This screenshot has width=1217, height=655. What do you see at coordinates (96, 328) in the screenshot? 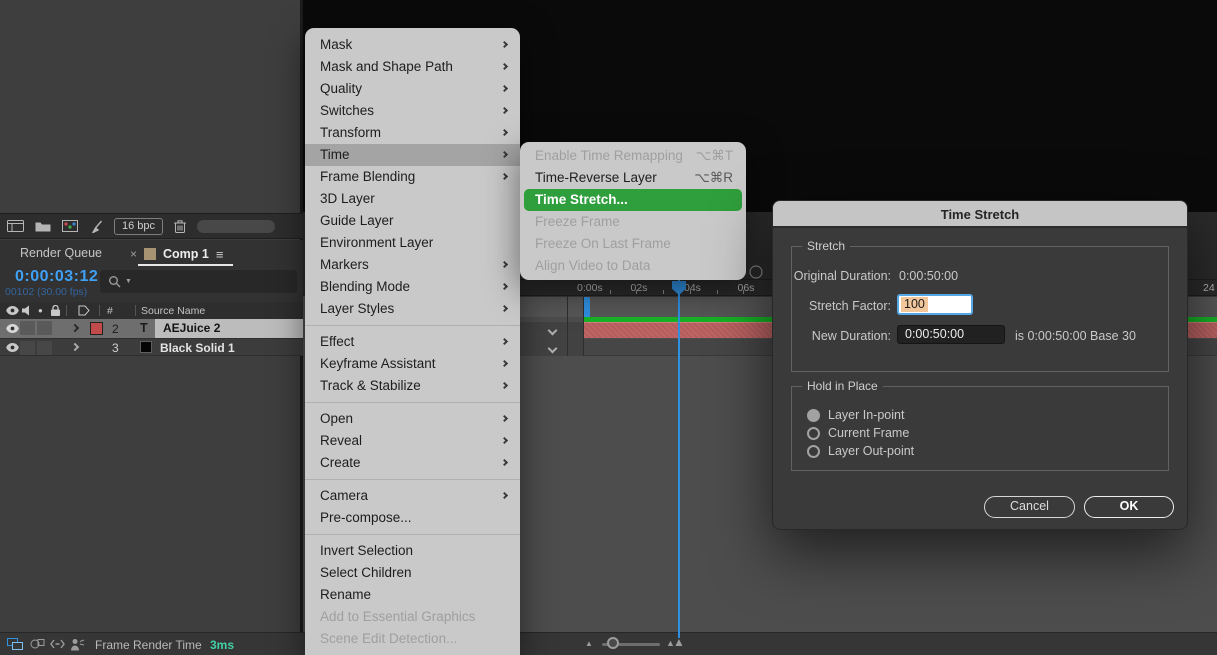
I see `label-color-swatch` at bounding box center [96, 328].